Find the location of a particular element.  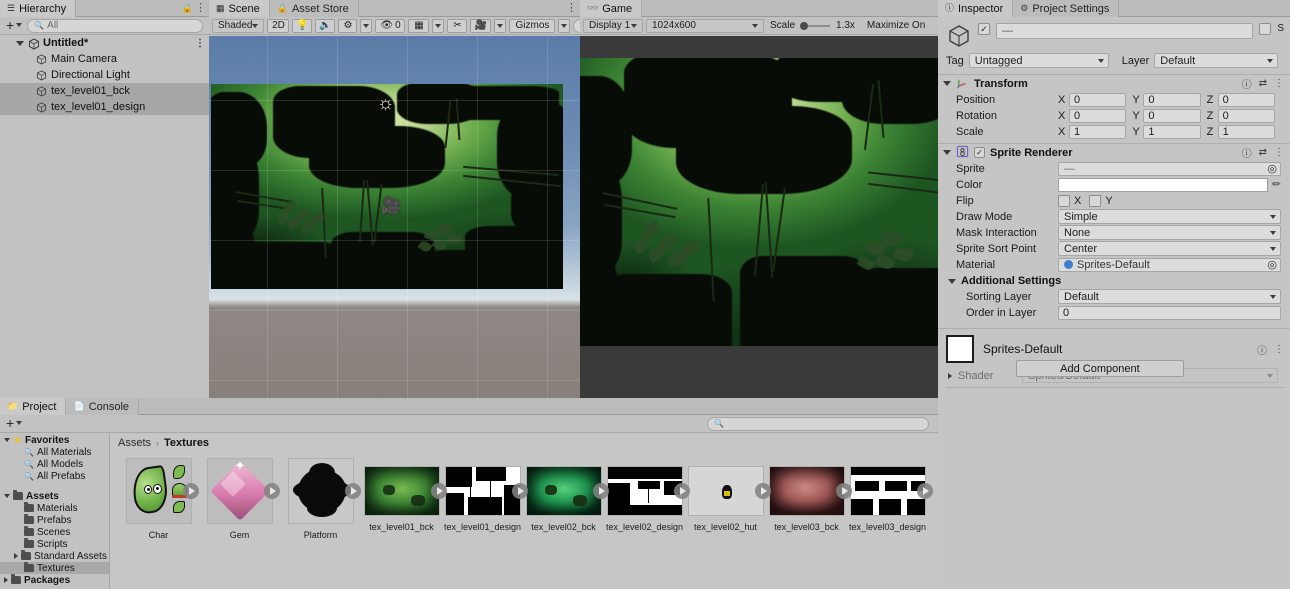

axis-y-field: Y0 is located at coordinates (1169, 115).